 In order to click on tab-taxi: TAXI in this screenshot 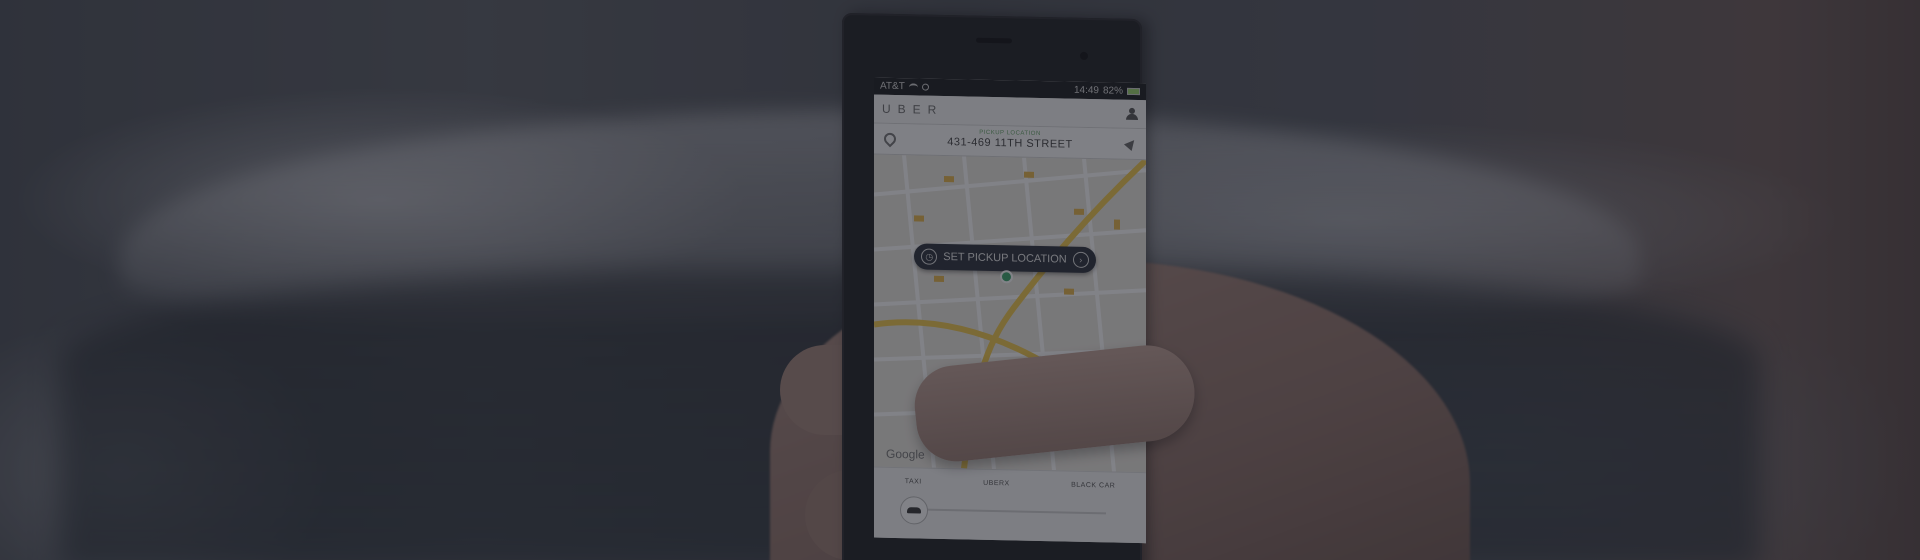, I will do `click(913, 481)`.